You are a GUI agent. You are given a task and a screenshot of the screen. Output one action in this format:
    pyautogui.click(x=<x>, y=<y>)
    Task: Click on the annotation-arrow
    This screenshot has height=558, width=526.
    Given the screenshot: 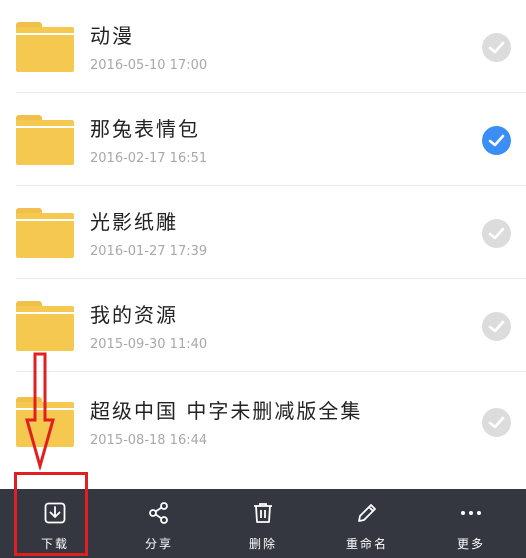 What is the action you would take?
    pyautogui.click(x=40, y=411)
    